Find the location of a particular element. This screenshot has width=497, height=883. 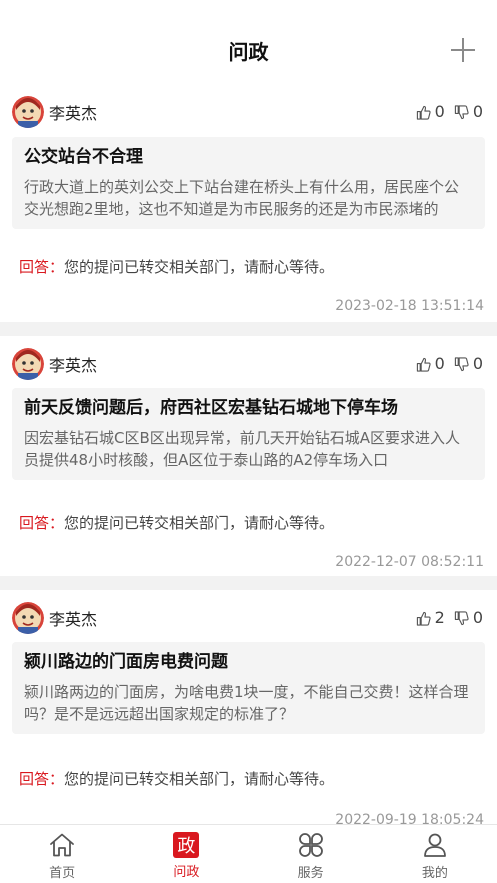

tab-services: 服务 is located at coordinates (311, 854).